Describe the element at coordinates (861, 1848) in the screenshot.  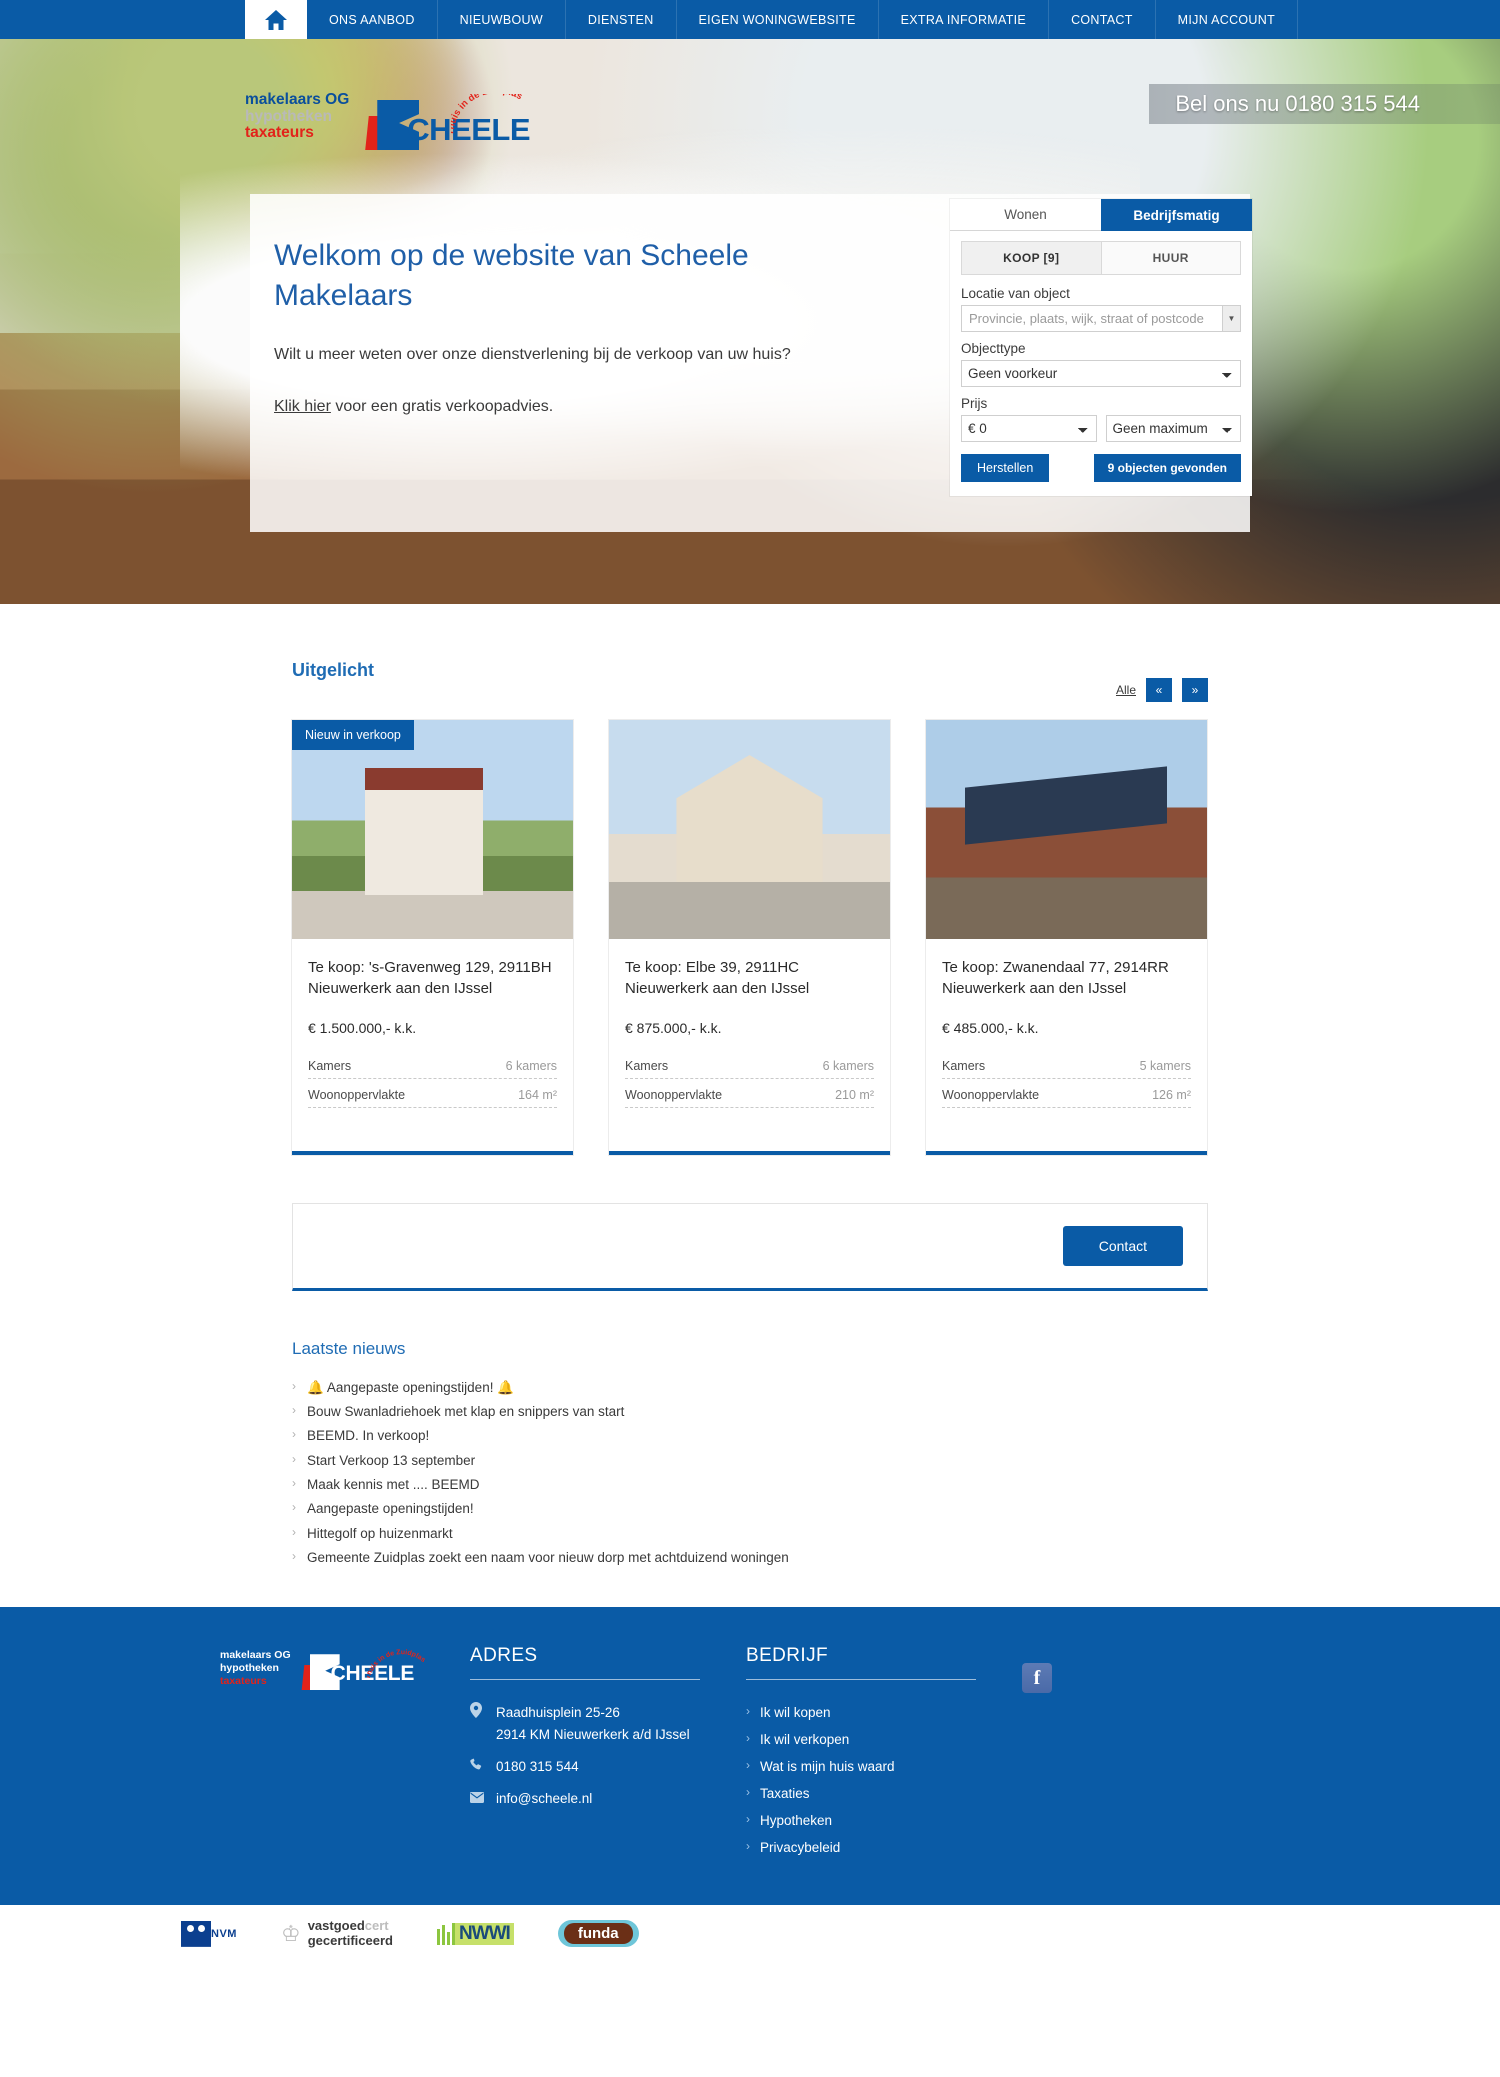
I see `footer-link-privacybeleid: › Privacybeleid` at that location.